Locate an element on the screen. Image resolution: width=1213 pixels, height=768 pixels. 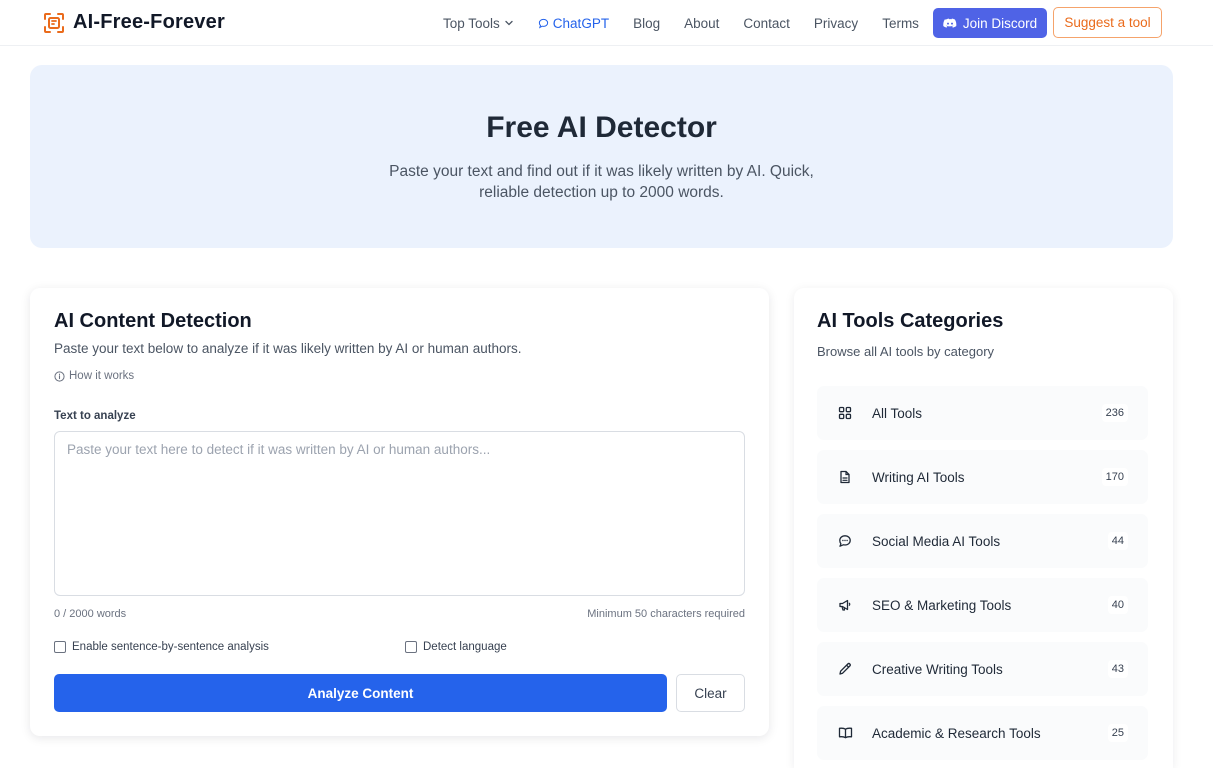
detector-title: AI Content Detection is located at coordinates (153, 321).